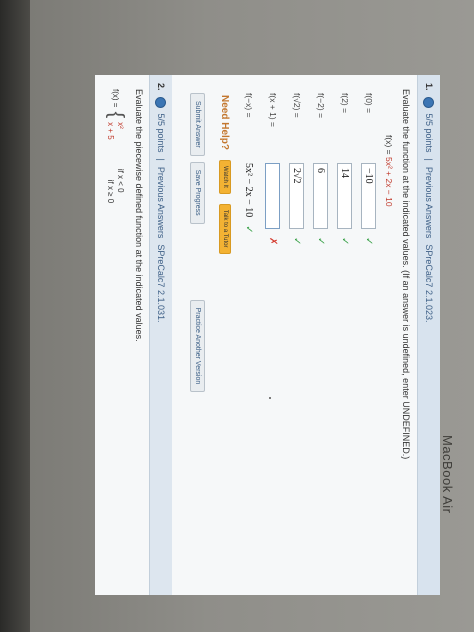 Image resolution: width=474 pixels, height=632 pixels. I want to click on answer-field: −10, so click(369, 196).